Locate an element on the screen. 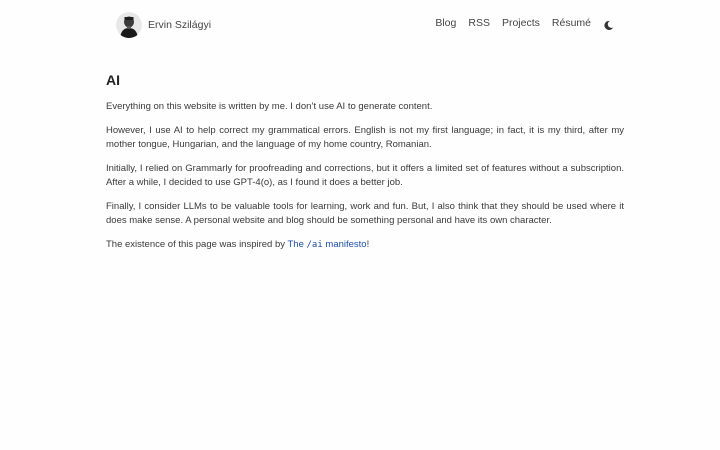 The image size is (720, 450). link-text-post: manifesto is located at coordinates (344, 244).